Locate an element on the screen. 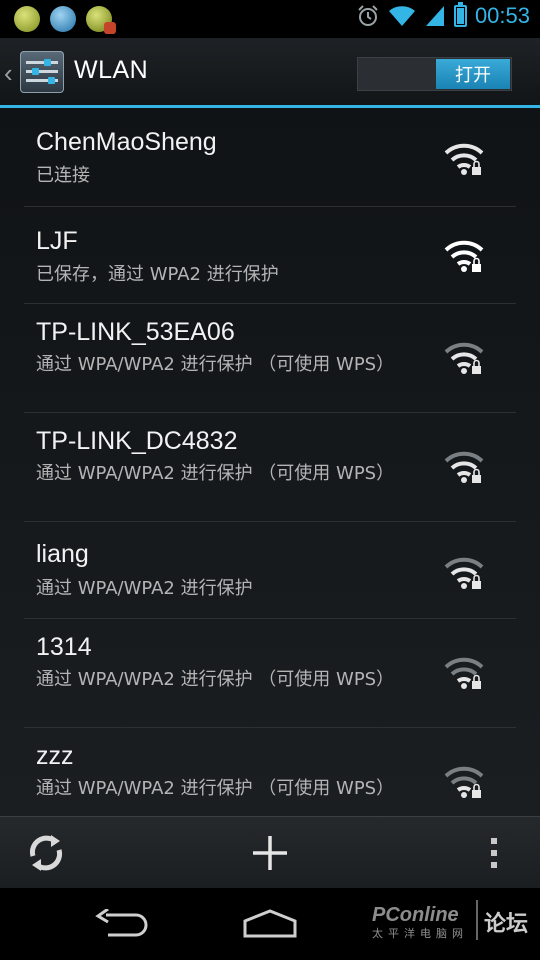 Image resolution: width=540 pixels, height=960 pixels. network-item: ChenMaoSheng 已连接 is located at coordinates (270, 157).